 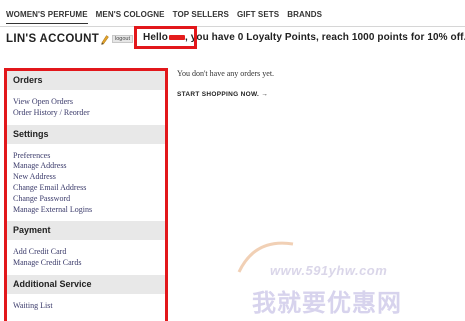 What do you see at coordinates (53, 39) in the screenshot?
I see `account-title: LIN'S ACCOUNT` at bounding box center [53, 39].